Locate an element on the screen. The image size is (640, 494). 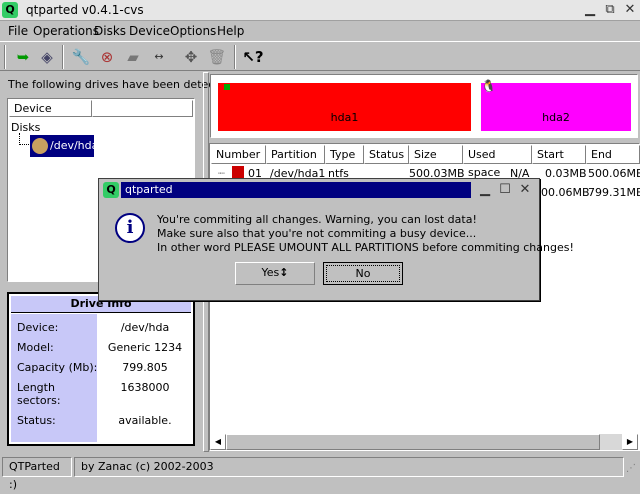
status-right: by Zanac (c) 2002-2003 is located at coordinates (349, 467).